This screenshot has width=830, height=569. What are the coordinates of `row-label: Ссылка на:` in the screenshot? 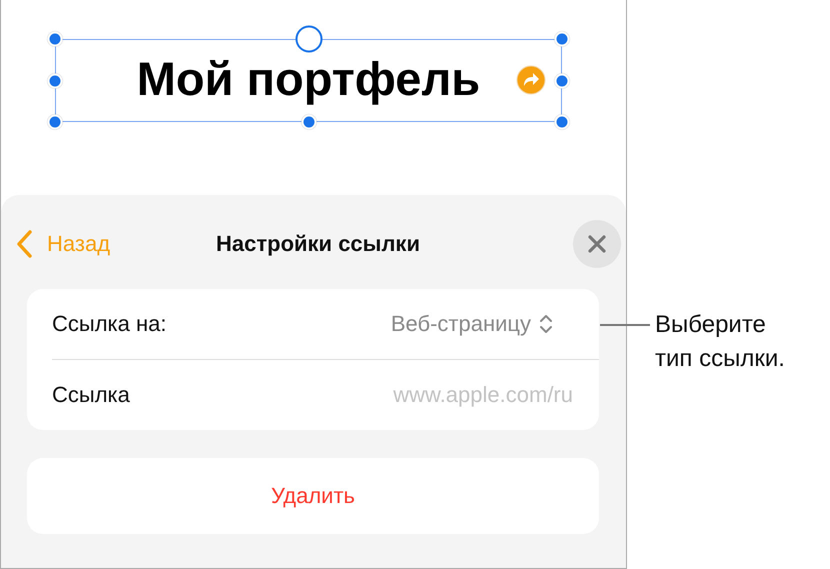 It's located at (109, 324).